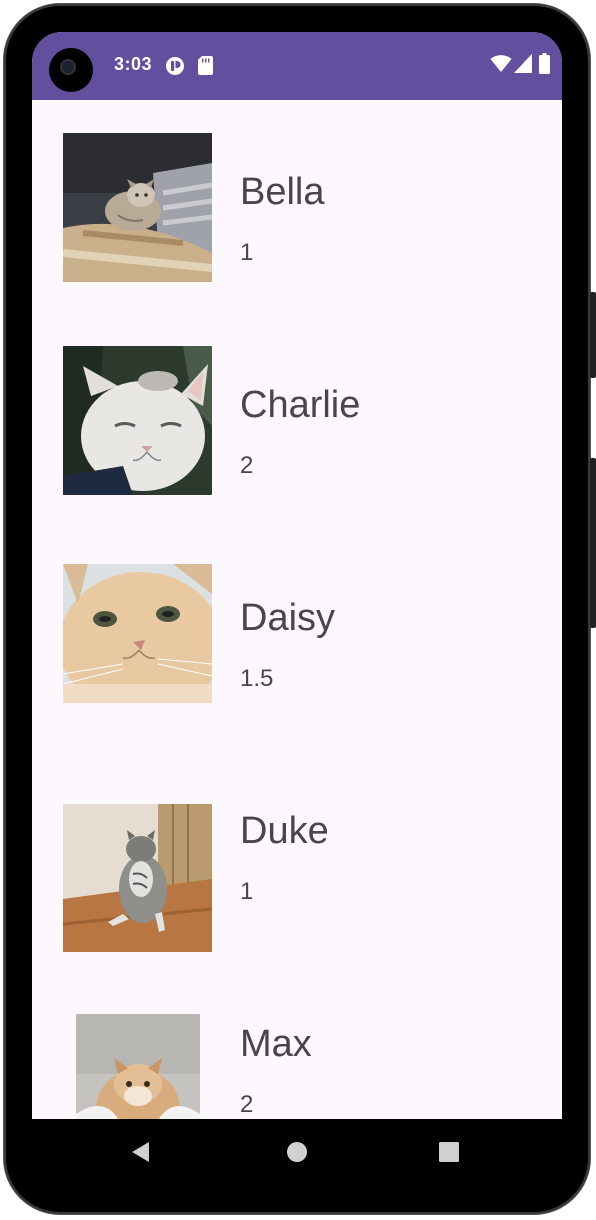 The height and width of the screenshot is (1220, 596). Describe the element at coordinates (449, 1152) in the screenshot. I see `recents-icon` at that location.